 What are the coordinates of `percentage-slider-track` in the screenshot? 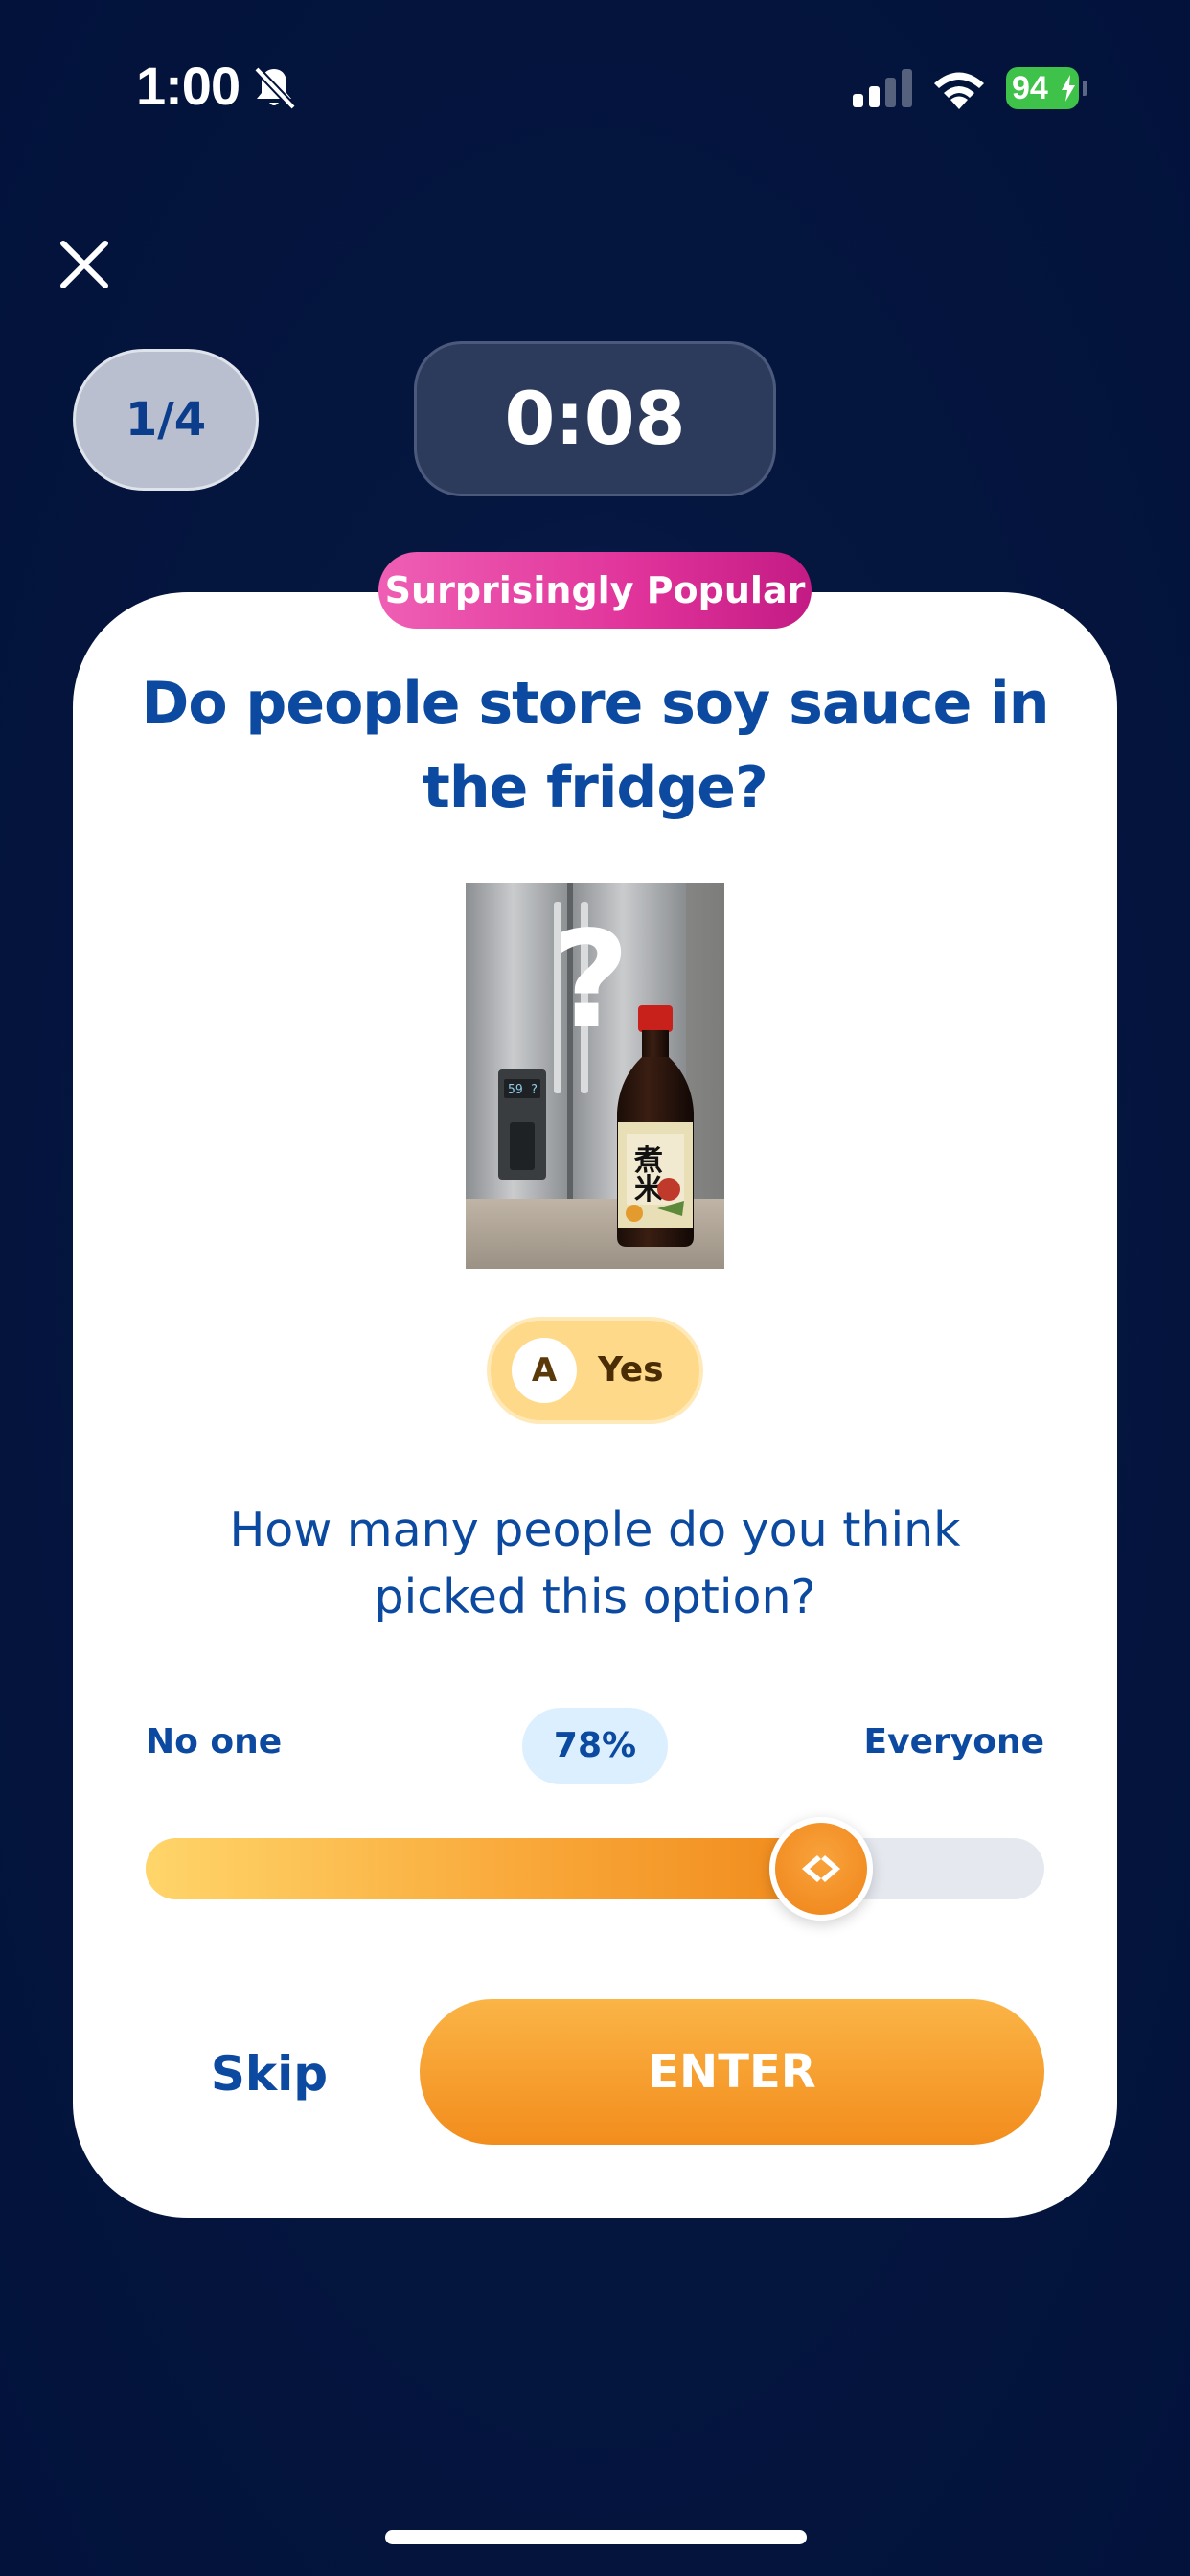 It's located at (595, 1868).